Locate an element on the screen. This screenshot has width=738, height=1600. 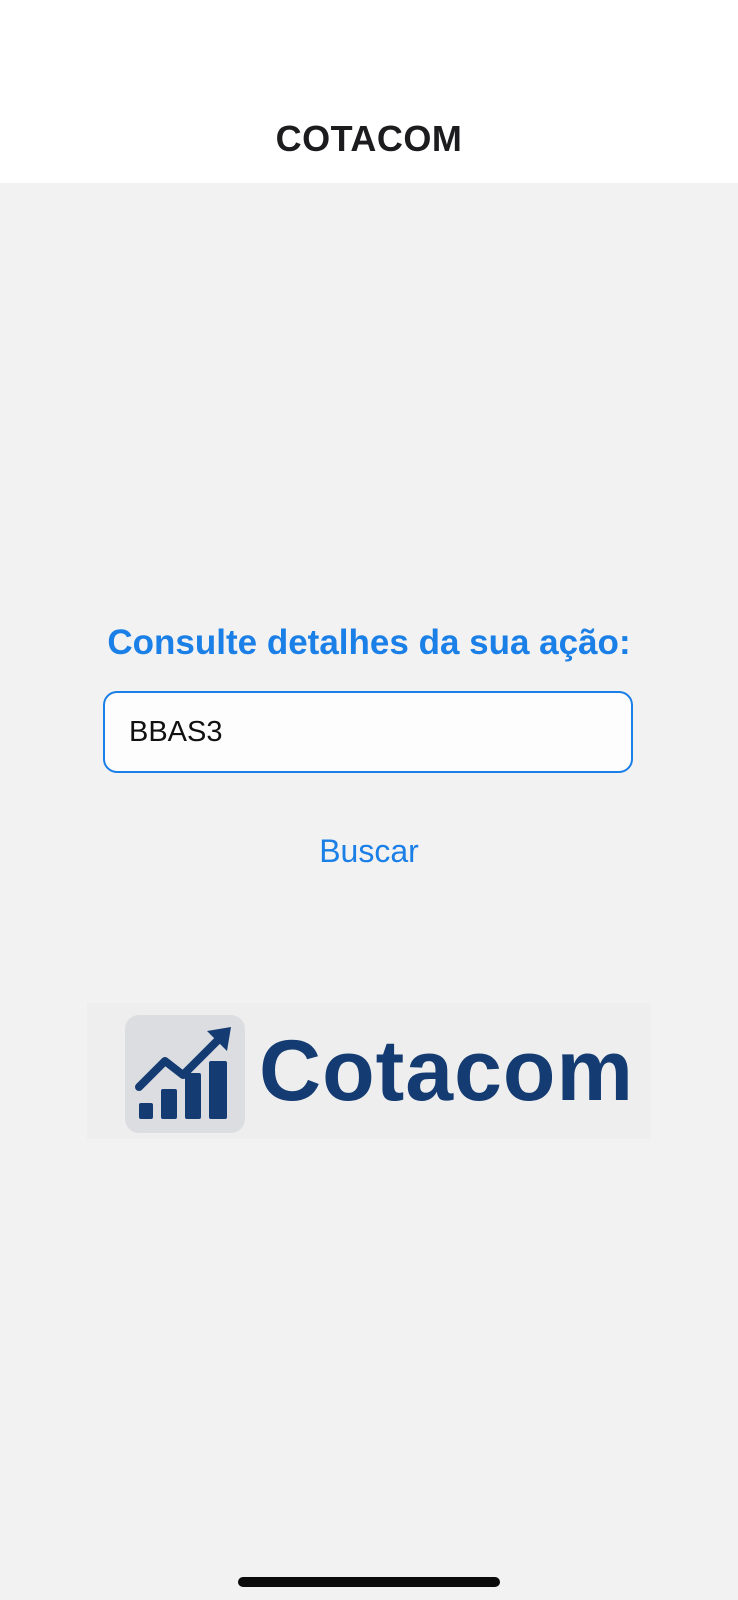
logo-banner: Cotacom is located at coordinates (369, 1071).